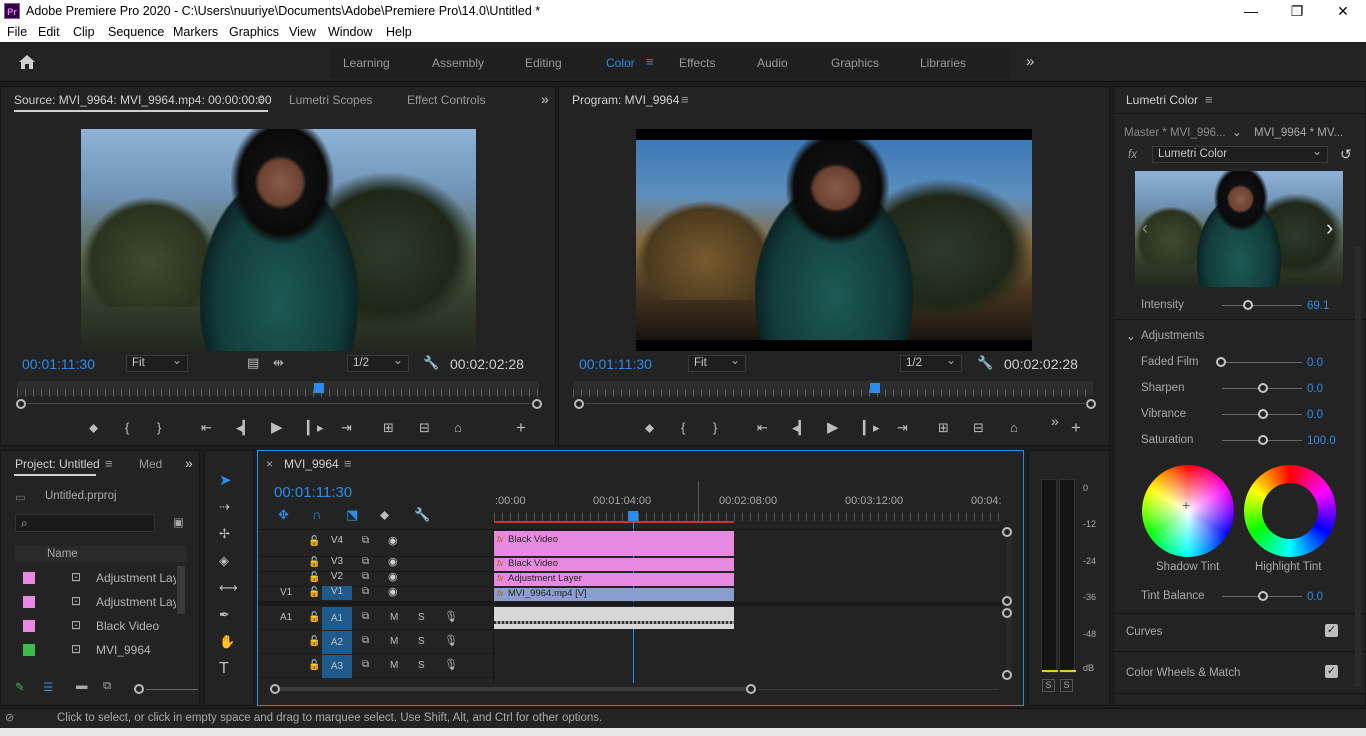 The height and width of the screenshot is (736, 1366). I want to click on program-zoom-start-handle, so click(579, 404).